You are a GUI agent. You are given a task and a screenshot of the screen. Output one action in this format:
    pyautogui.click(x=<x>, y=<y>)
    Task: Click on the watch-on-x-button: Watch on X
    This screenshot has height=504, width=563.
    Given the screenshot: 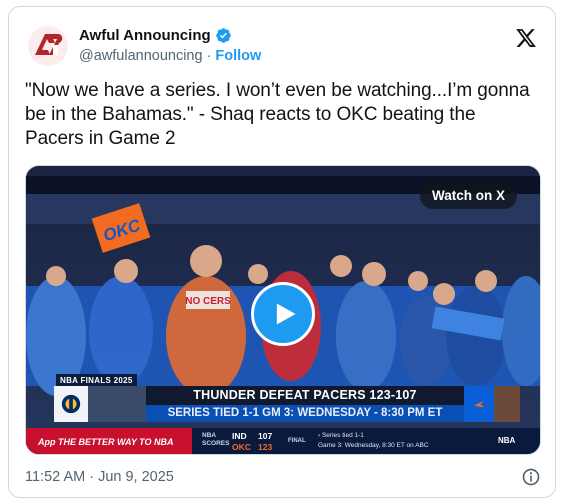 What is the action you would take?
    pyautogui.click(x=468, y=196)
    